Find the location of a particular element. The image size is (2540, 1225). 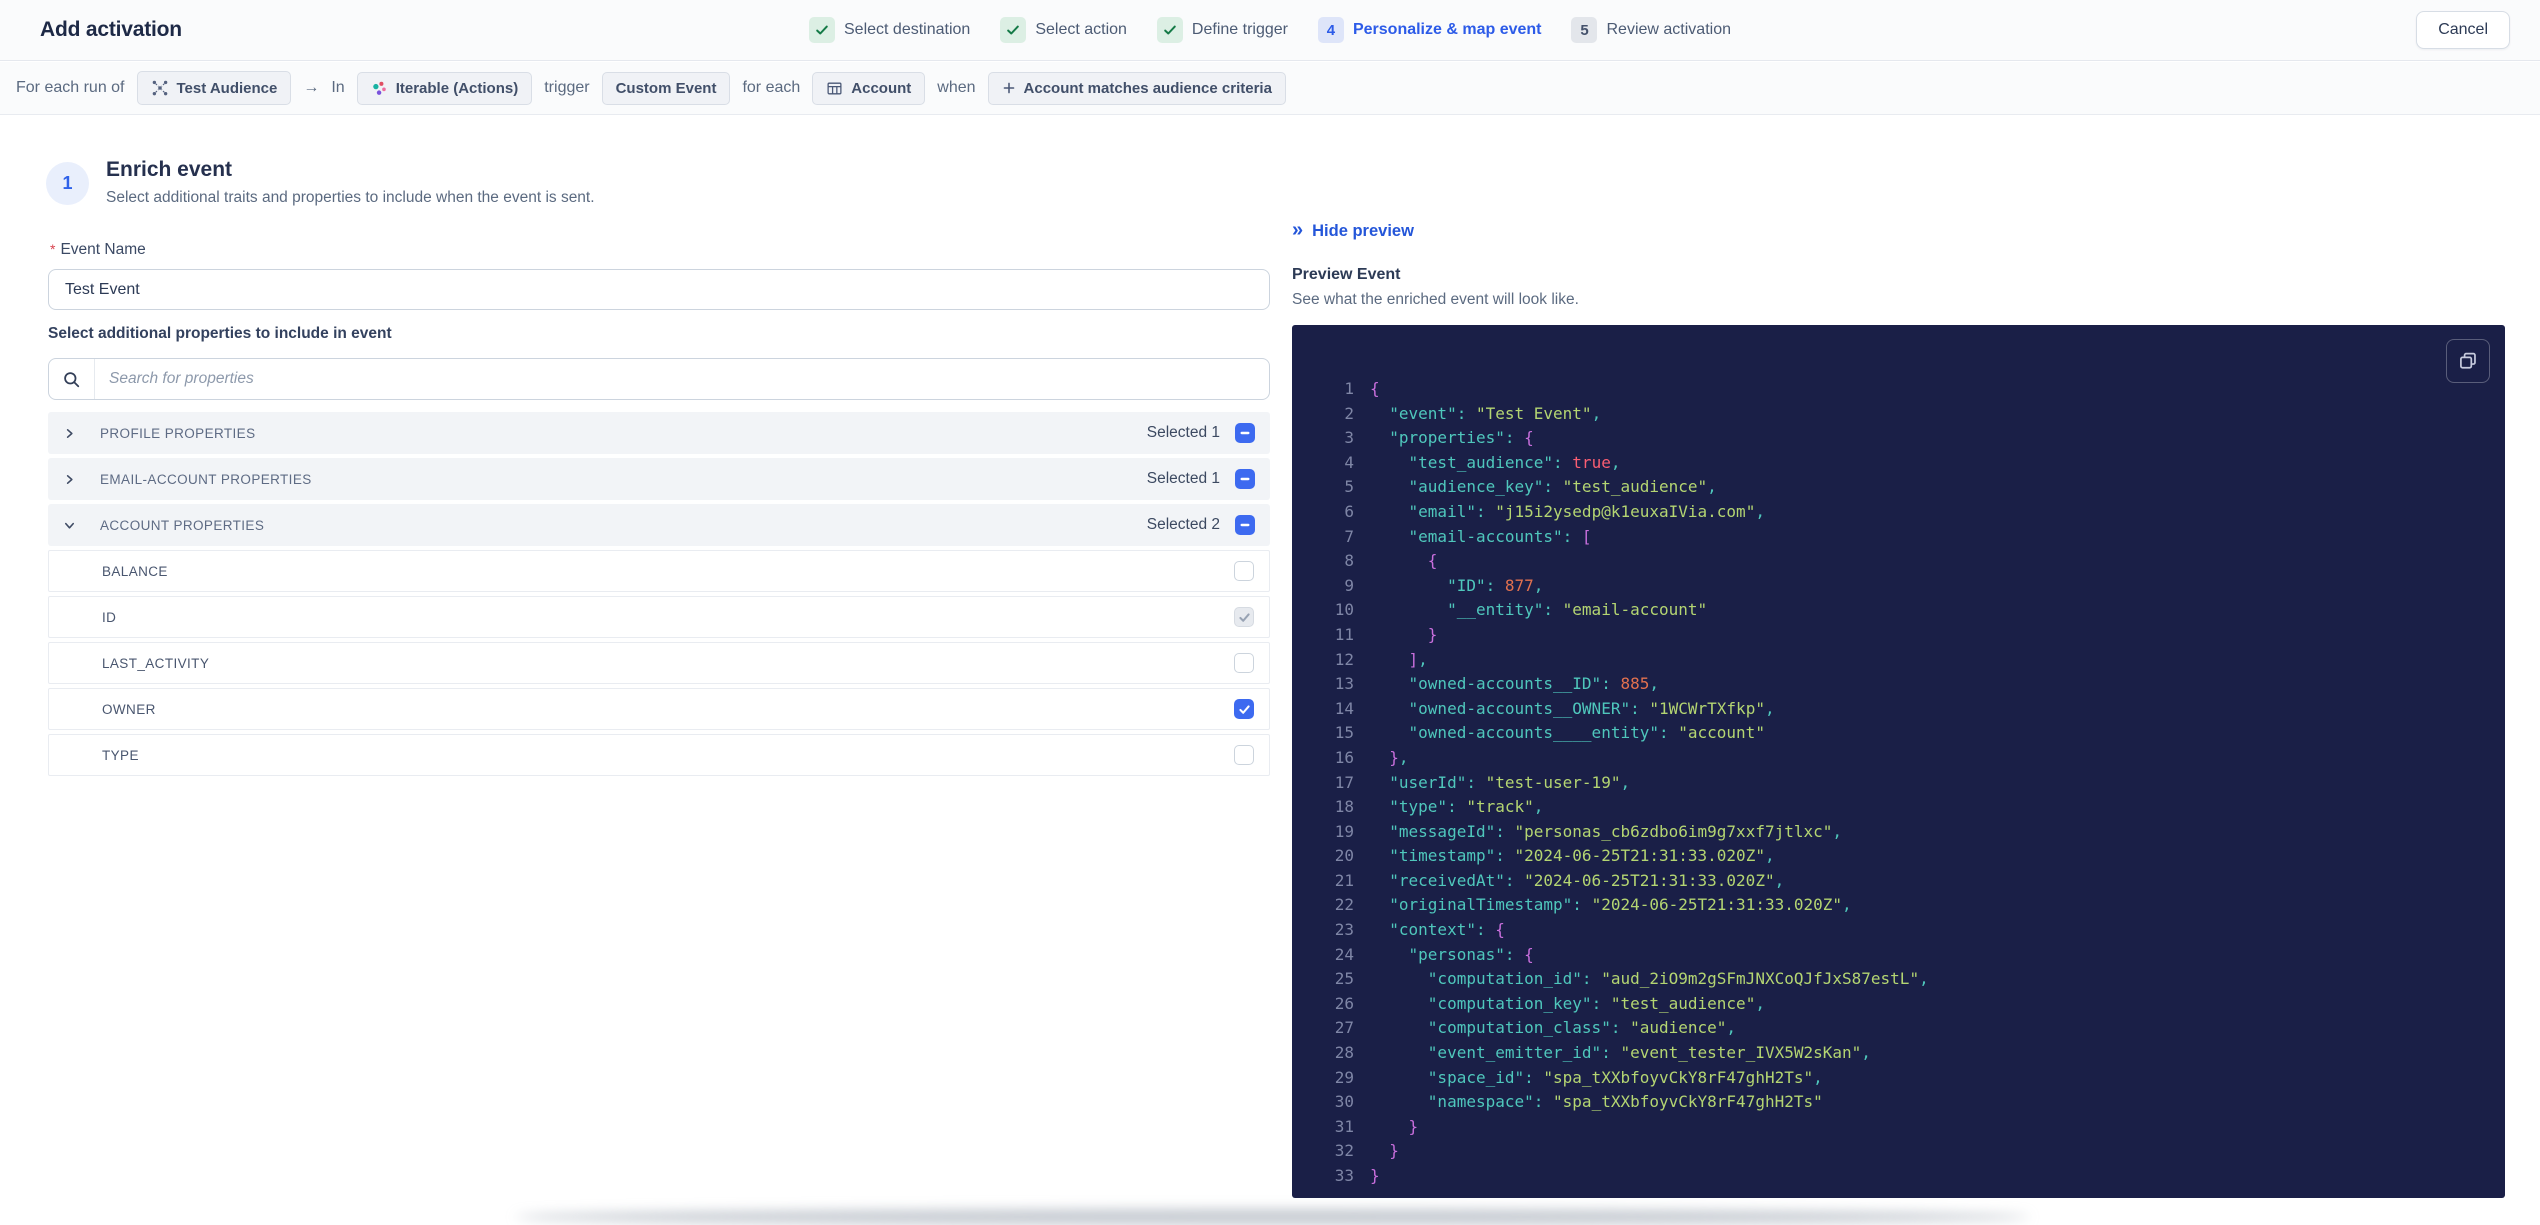

audience-icon is located at coordinates (160, 88).